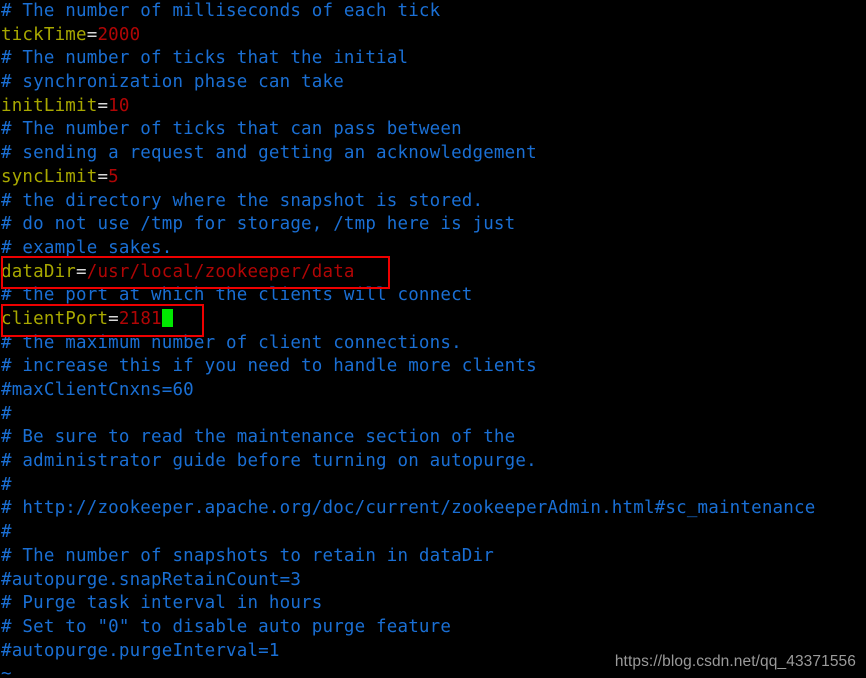 The width and height of the screenshot is (866, 678). Describe the element at coordinates (49, 176) in the screenshot. I see `config-key: syncLimit` at that location.